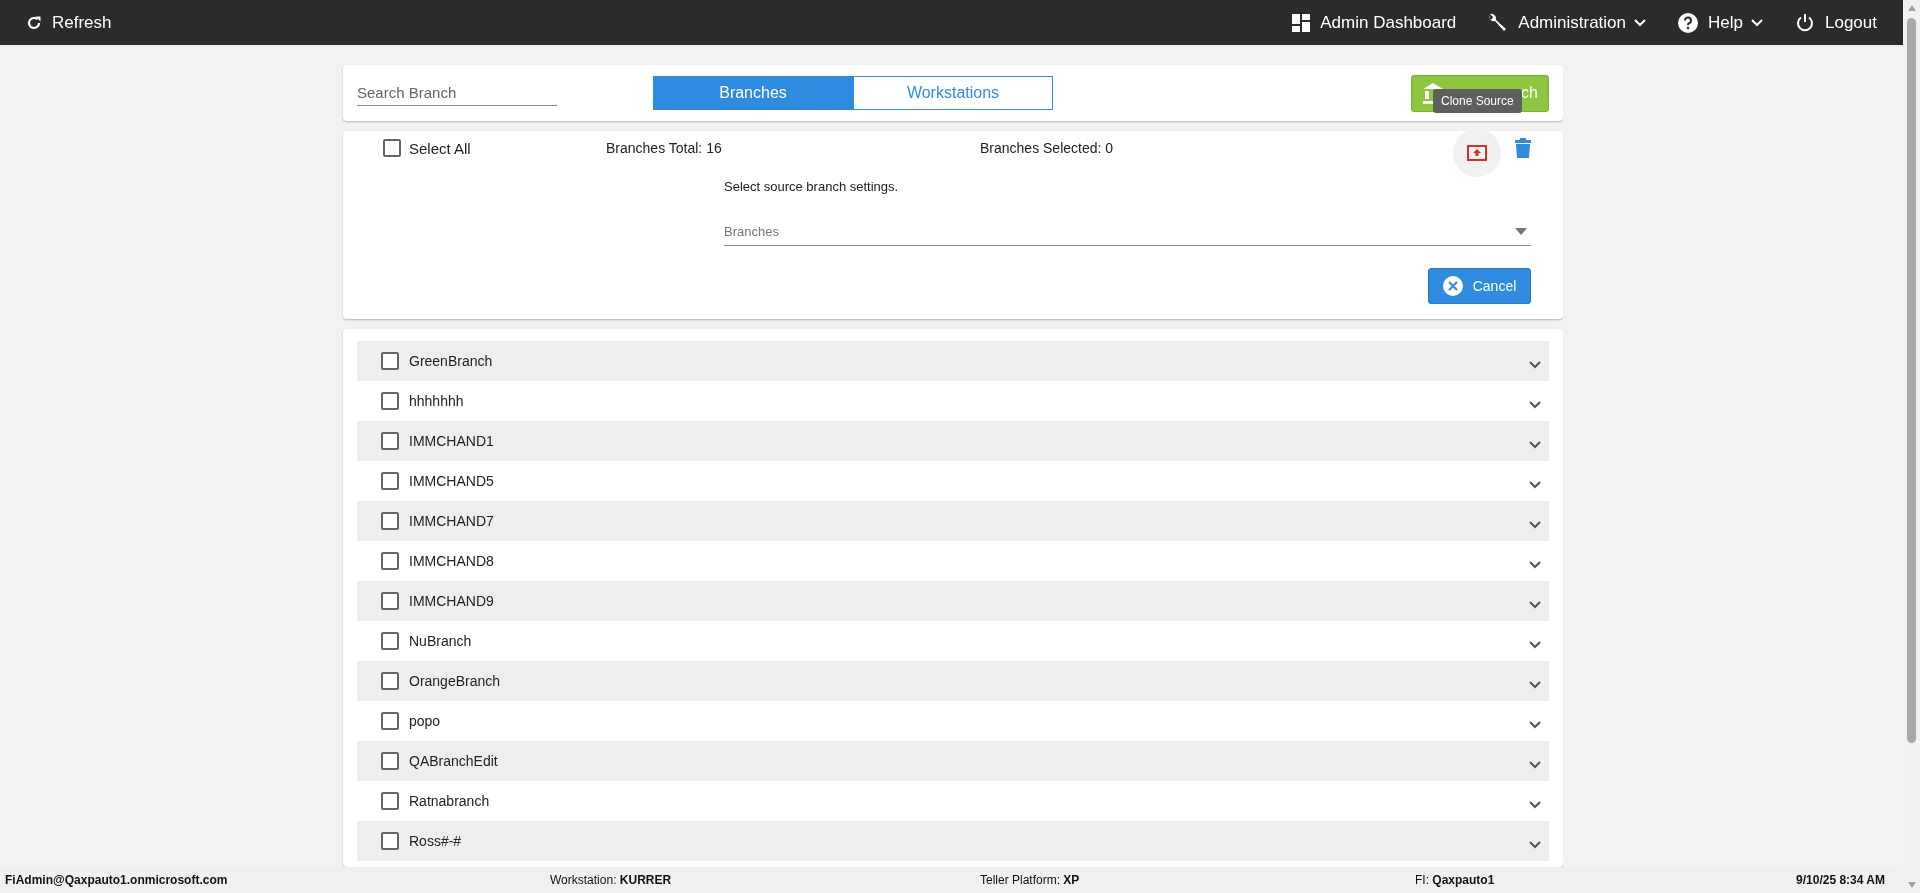  I want to click on branch-name: NuBranch, so click(441, 641).